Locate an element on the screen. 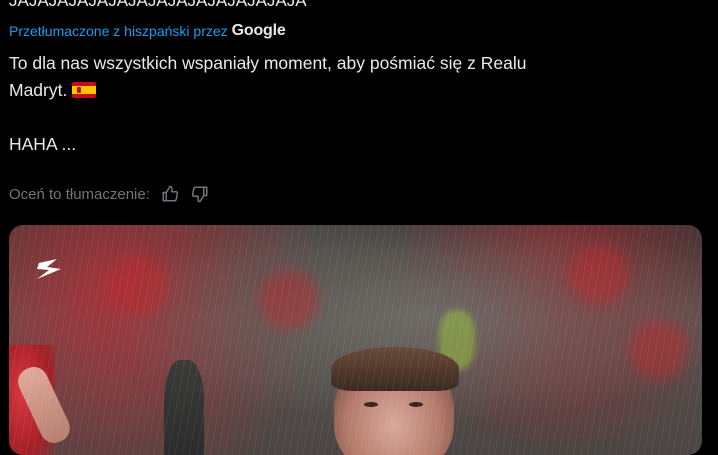 The height and width of the screenshot is (455, 718). google-brand: Google is located at coordinates (258, 30).